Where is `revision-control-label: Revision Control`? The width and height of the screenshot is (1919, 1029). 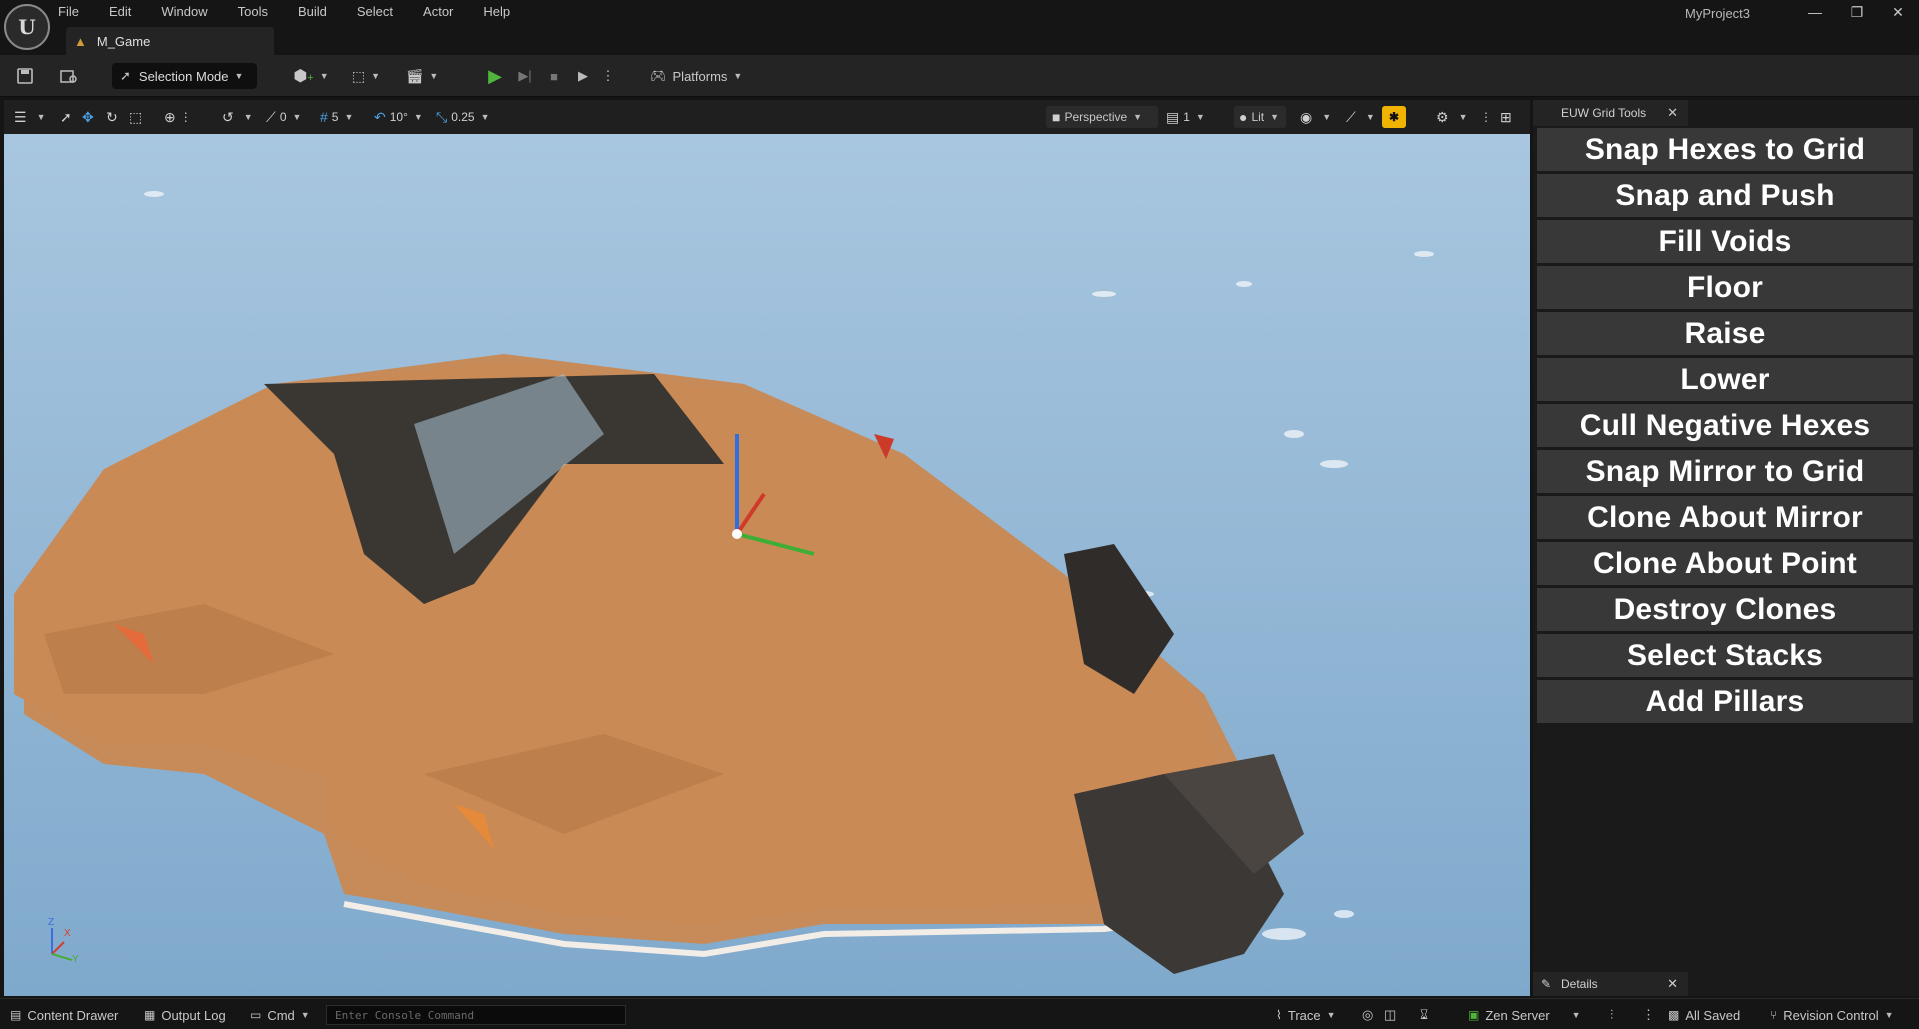 revision-control-label: Revision Control is located at coordinates (1831, 1015).